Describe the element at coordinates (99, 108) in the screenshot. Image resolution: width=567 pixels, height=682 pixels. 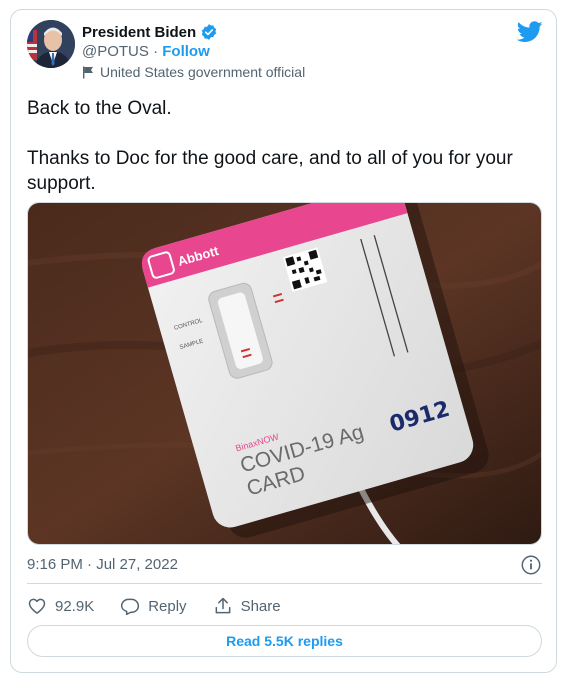
I see `tweet-text-line-1: Back to the Oval.` at that location.